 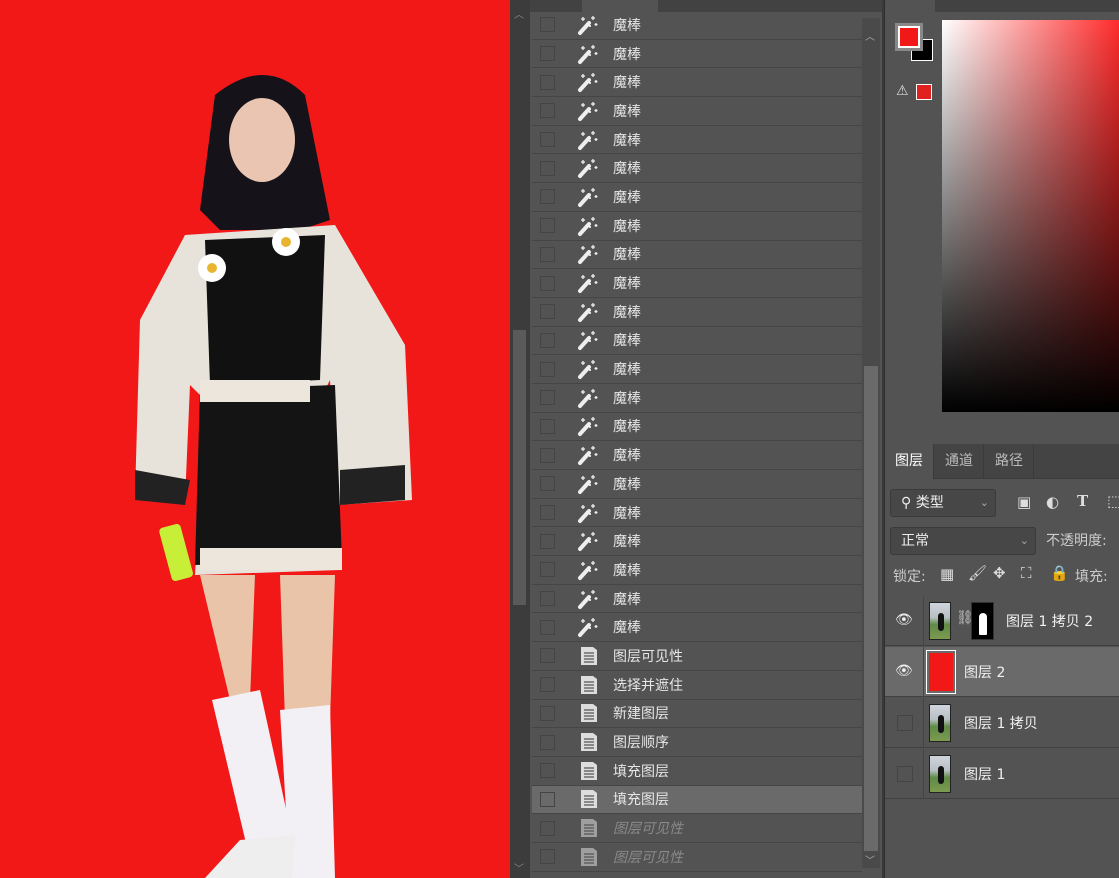 I want to click on layer-row: 图层 1, so click(x=1002, y=774).